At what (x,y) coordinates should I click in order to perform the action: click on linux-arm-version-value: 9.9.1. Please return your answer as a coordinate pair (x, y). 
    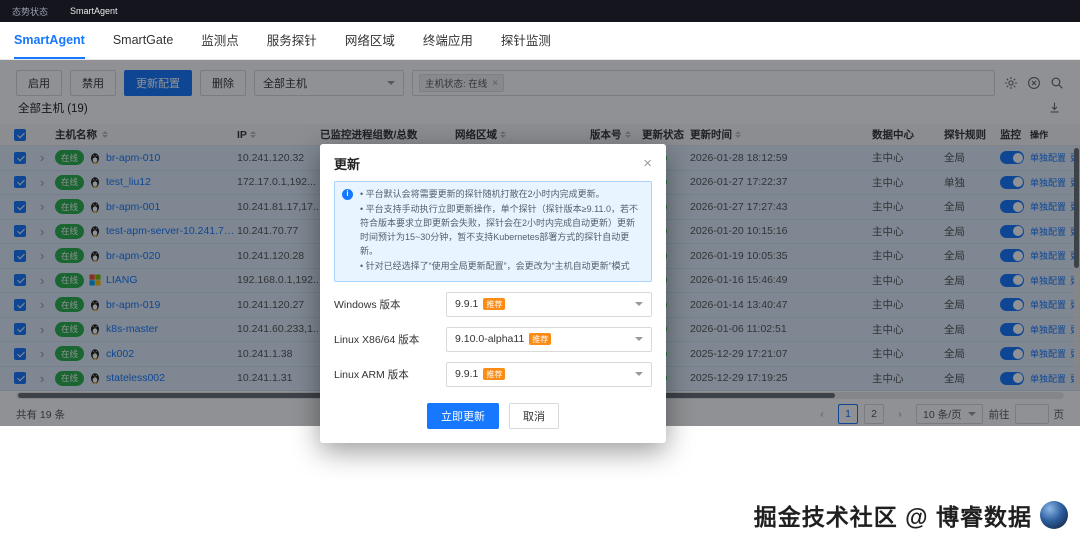
    Looking at the image, I should click on (467, 374).